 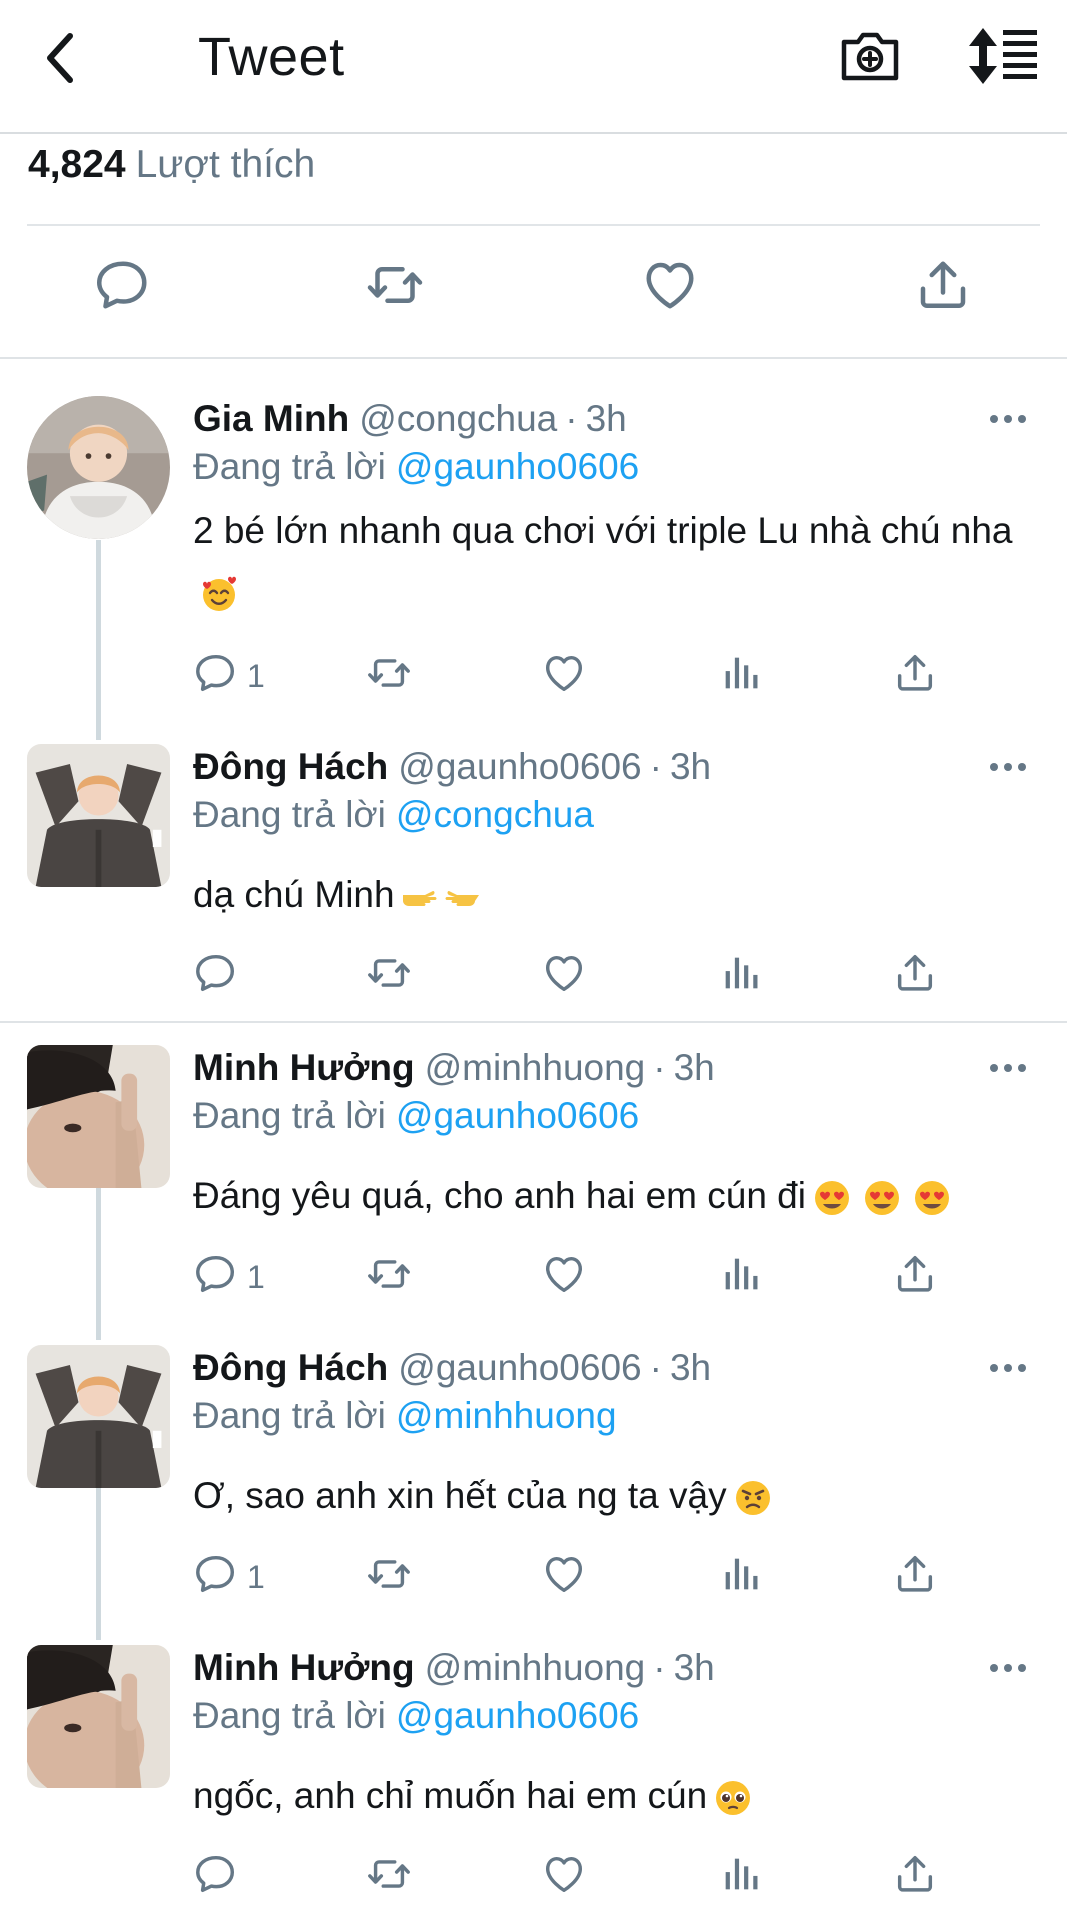 I want to click on angry-face-icon, so click(x=752, y=1498).